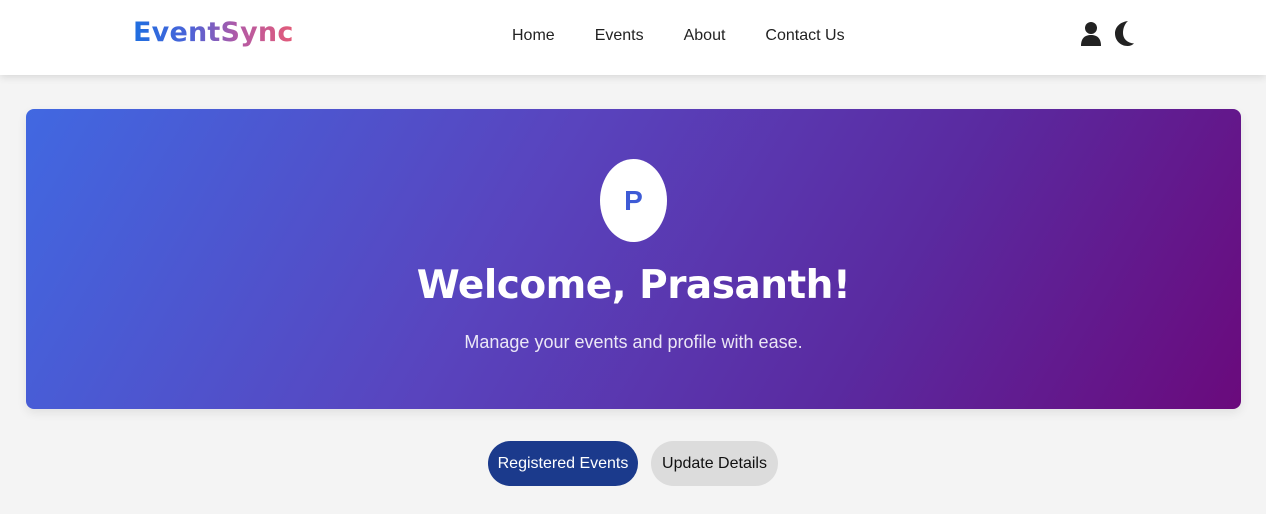  I want to click on update-details-button: Update Details, so click(714, 463).